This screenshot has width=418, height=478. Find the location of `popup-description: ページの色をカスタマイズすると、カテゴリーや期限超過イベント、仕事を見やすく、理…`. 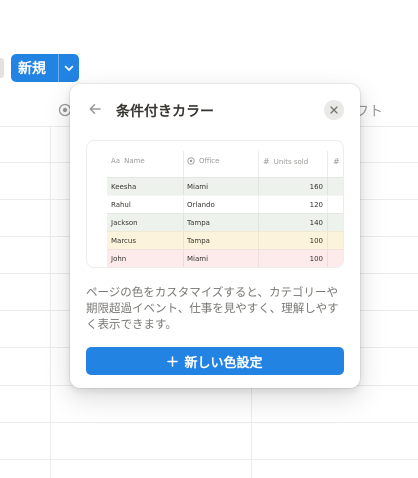

popup-description: ページの色をカスタマイズすると、カテゴリーや期限超過イベント、仕事を見やすく、理… is located at coordinates (212, 308).